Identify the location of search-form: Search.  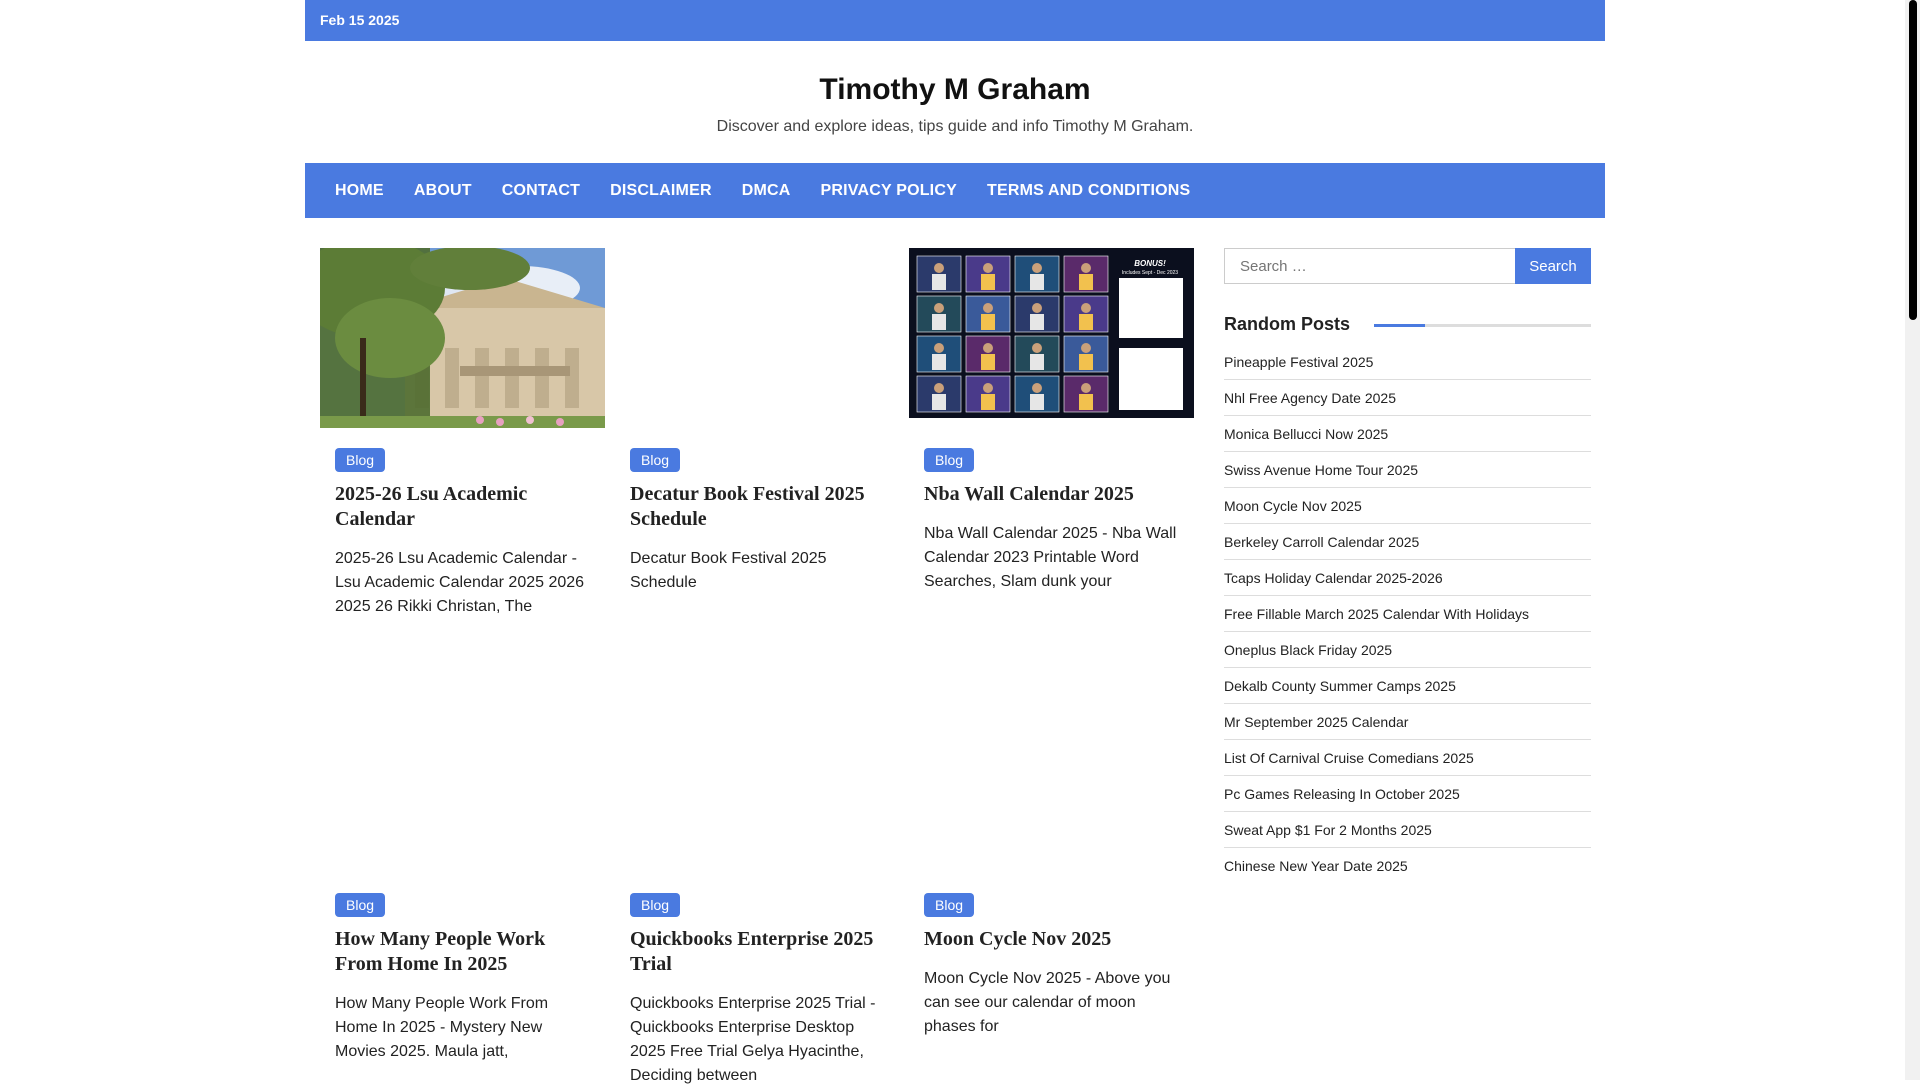
(1407, 266).